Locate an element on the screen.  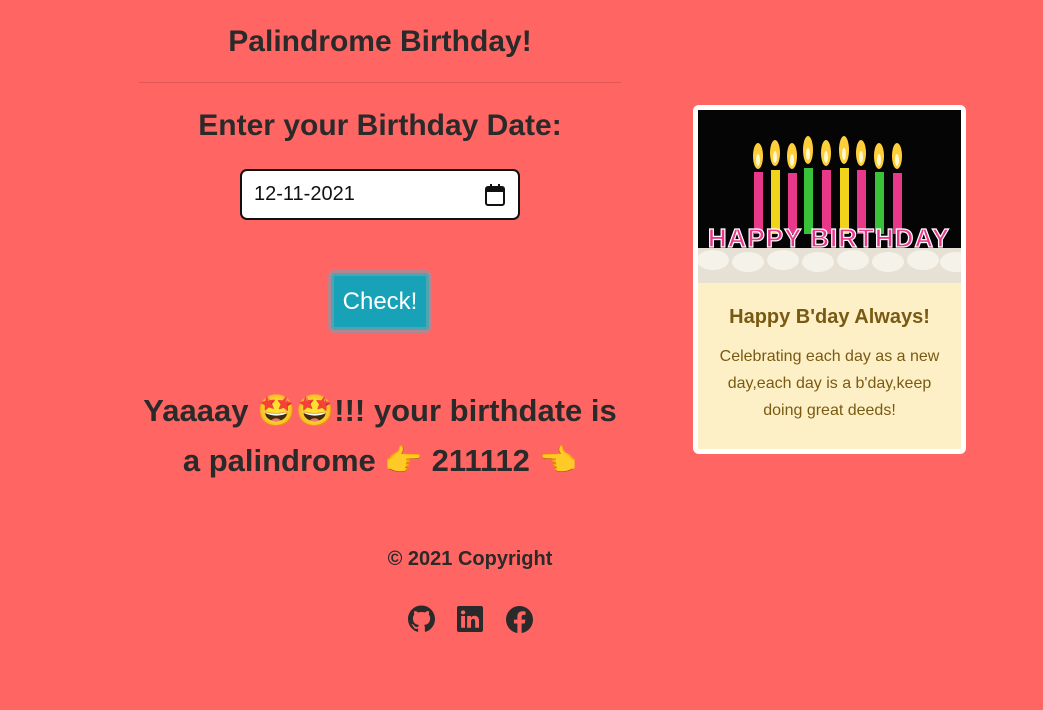
palindrome-value: 211112 is located at coordinates (481, 460).